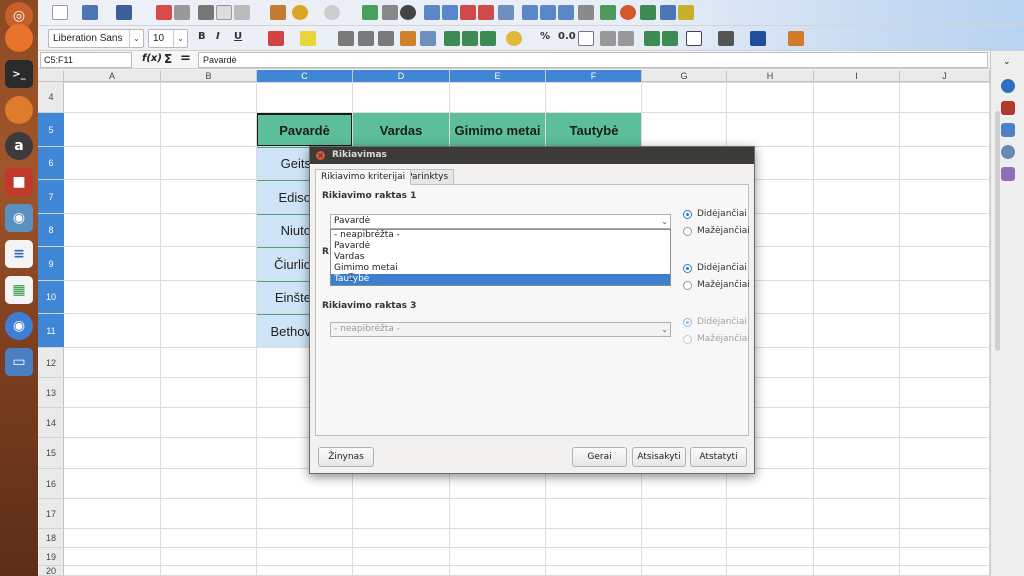 This screenshot has width=1024, height=576. What do you see at coordinates (286, 163) in the screenshot?
I see `data-cell: Geits` at bounding box center [286, 163].